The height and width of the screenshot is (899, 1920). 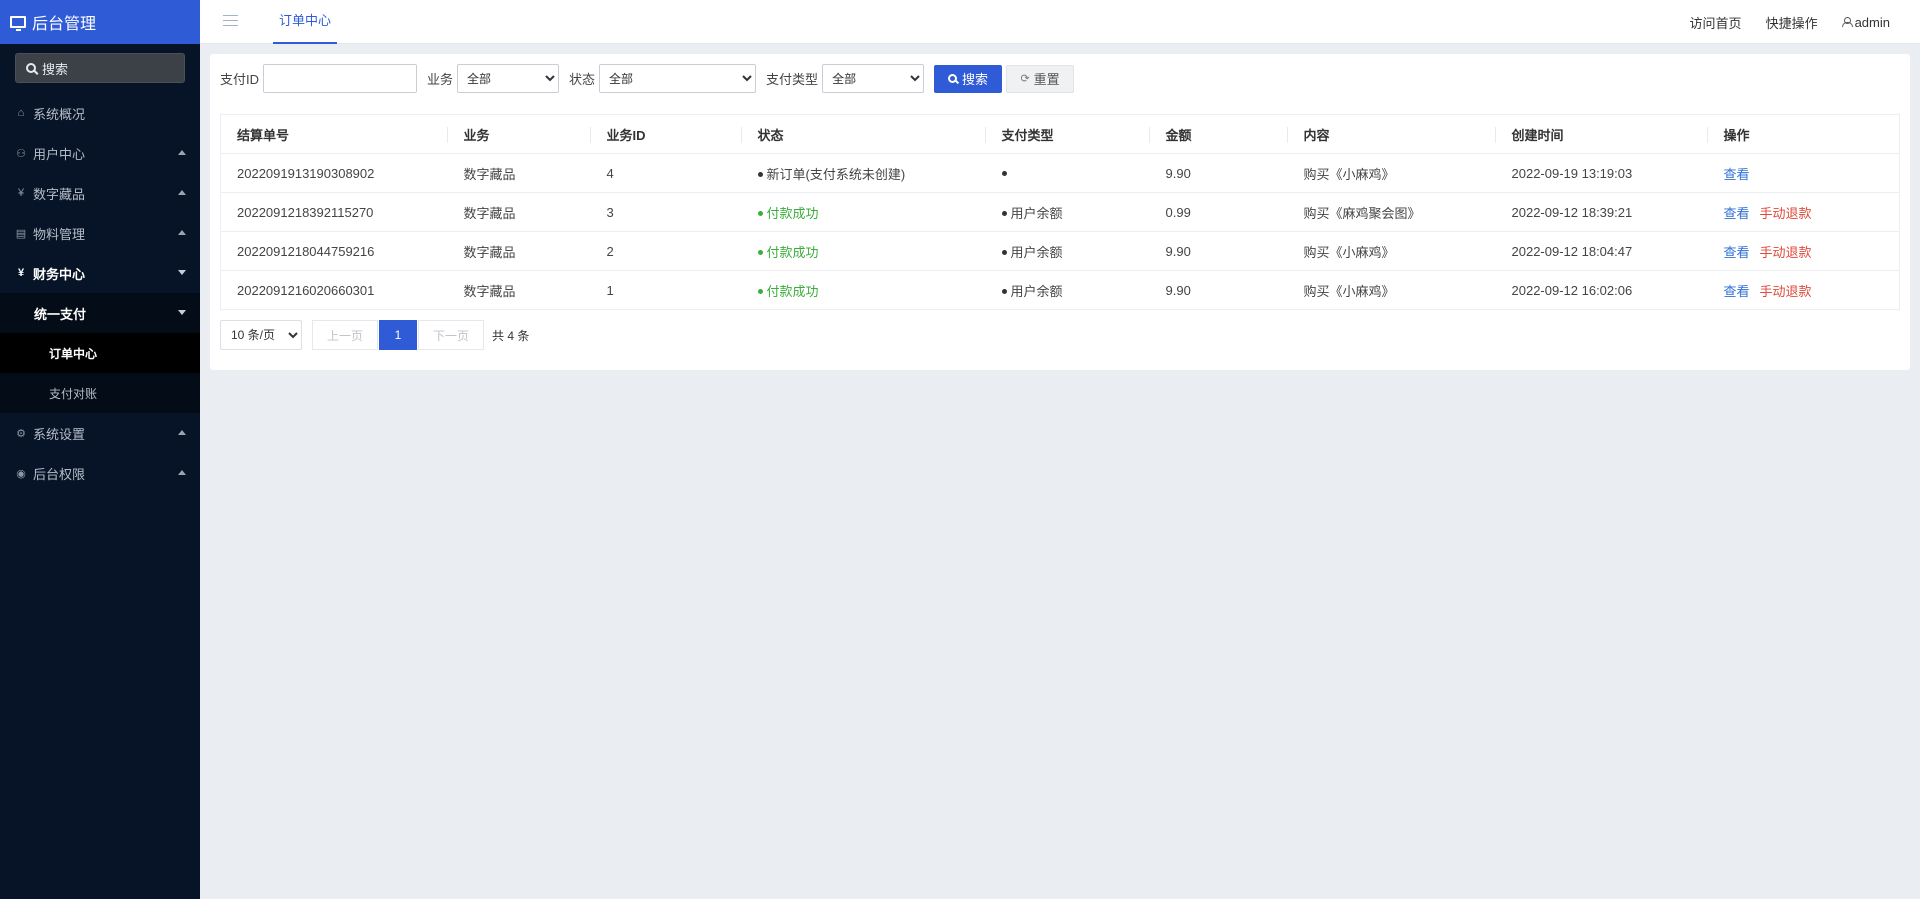 I want to click on brand: 后台管理, so click(x=100, y=22).